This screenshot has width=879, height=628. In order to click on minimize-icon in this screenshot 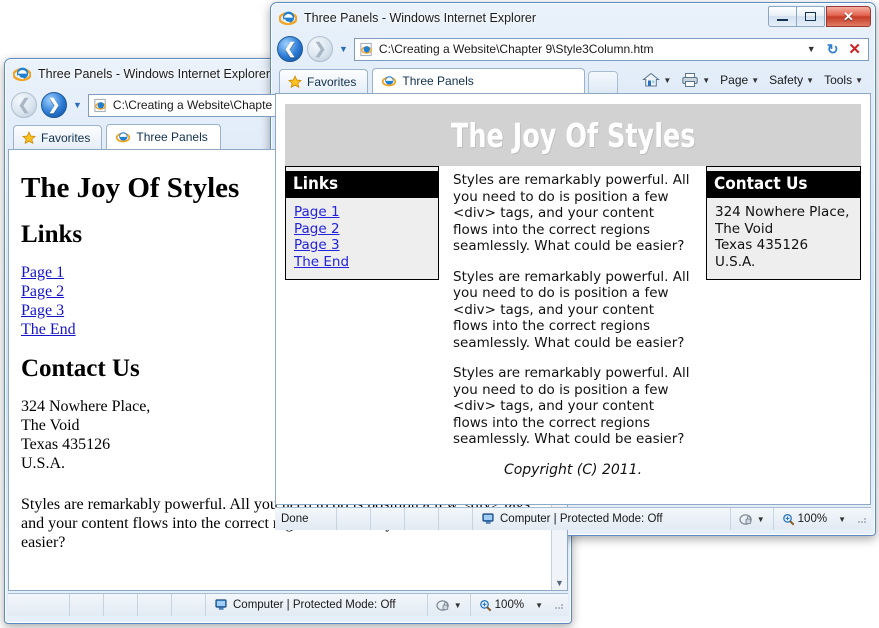, I will do `click(782, 19)`.